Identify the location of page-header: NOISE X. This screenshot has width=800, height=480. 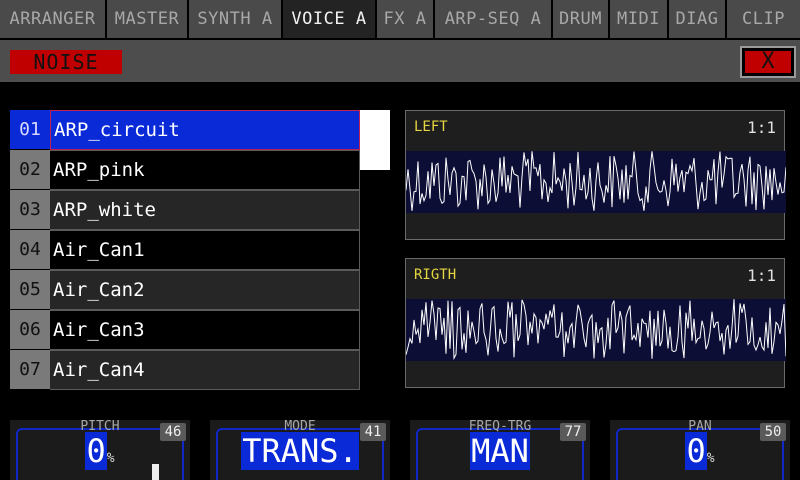
(400, 60).